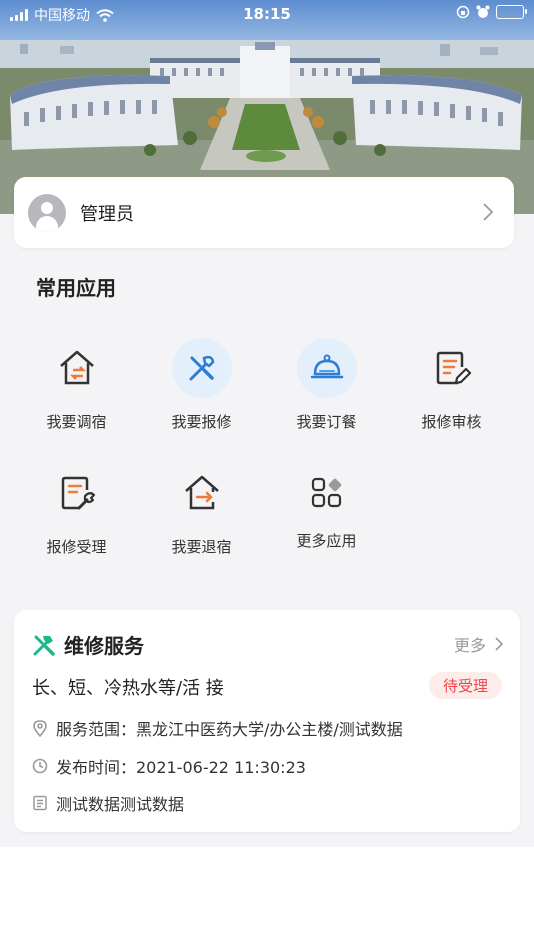 The height and width of the screenshot is (950, 534). I want to click on service-scope-text: 服务范围：黑龙江中医药大学/办公主楼/测试数据, so click(229, 729).